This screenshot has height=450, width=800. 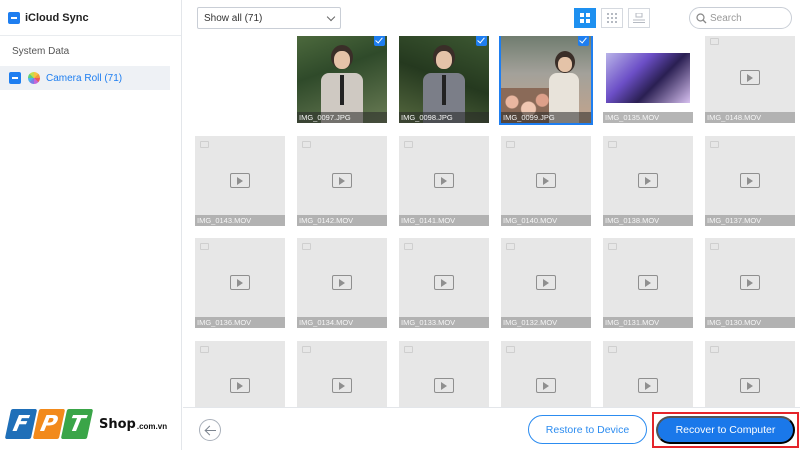 I want to click on tile-filename: IMG_0133.MOV, so click(x=444, y=322).